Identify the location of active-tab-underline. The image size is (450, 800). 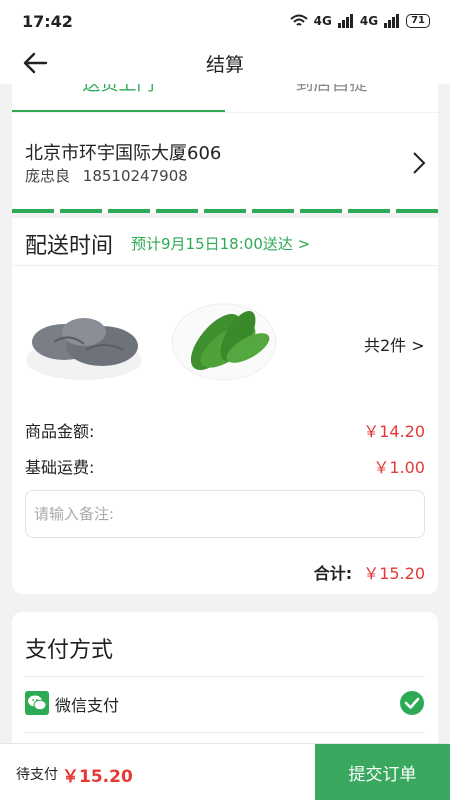
(118, 111).